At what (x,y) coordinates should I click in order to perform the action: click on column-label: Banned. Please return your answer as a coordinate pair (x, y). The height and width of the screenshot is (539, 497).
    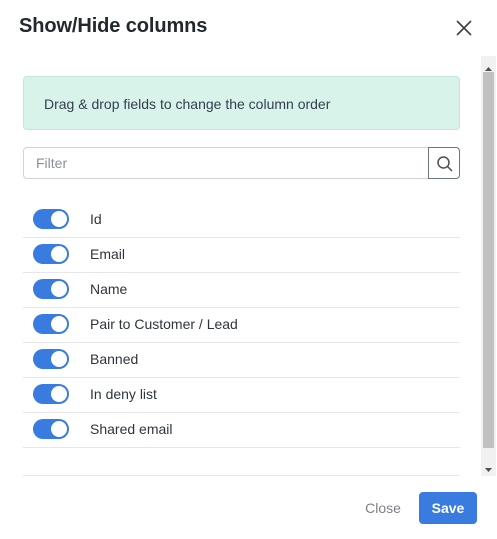
    Looking at the image, I should click on (114, 359).